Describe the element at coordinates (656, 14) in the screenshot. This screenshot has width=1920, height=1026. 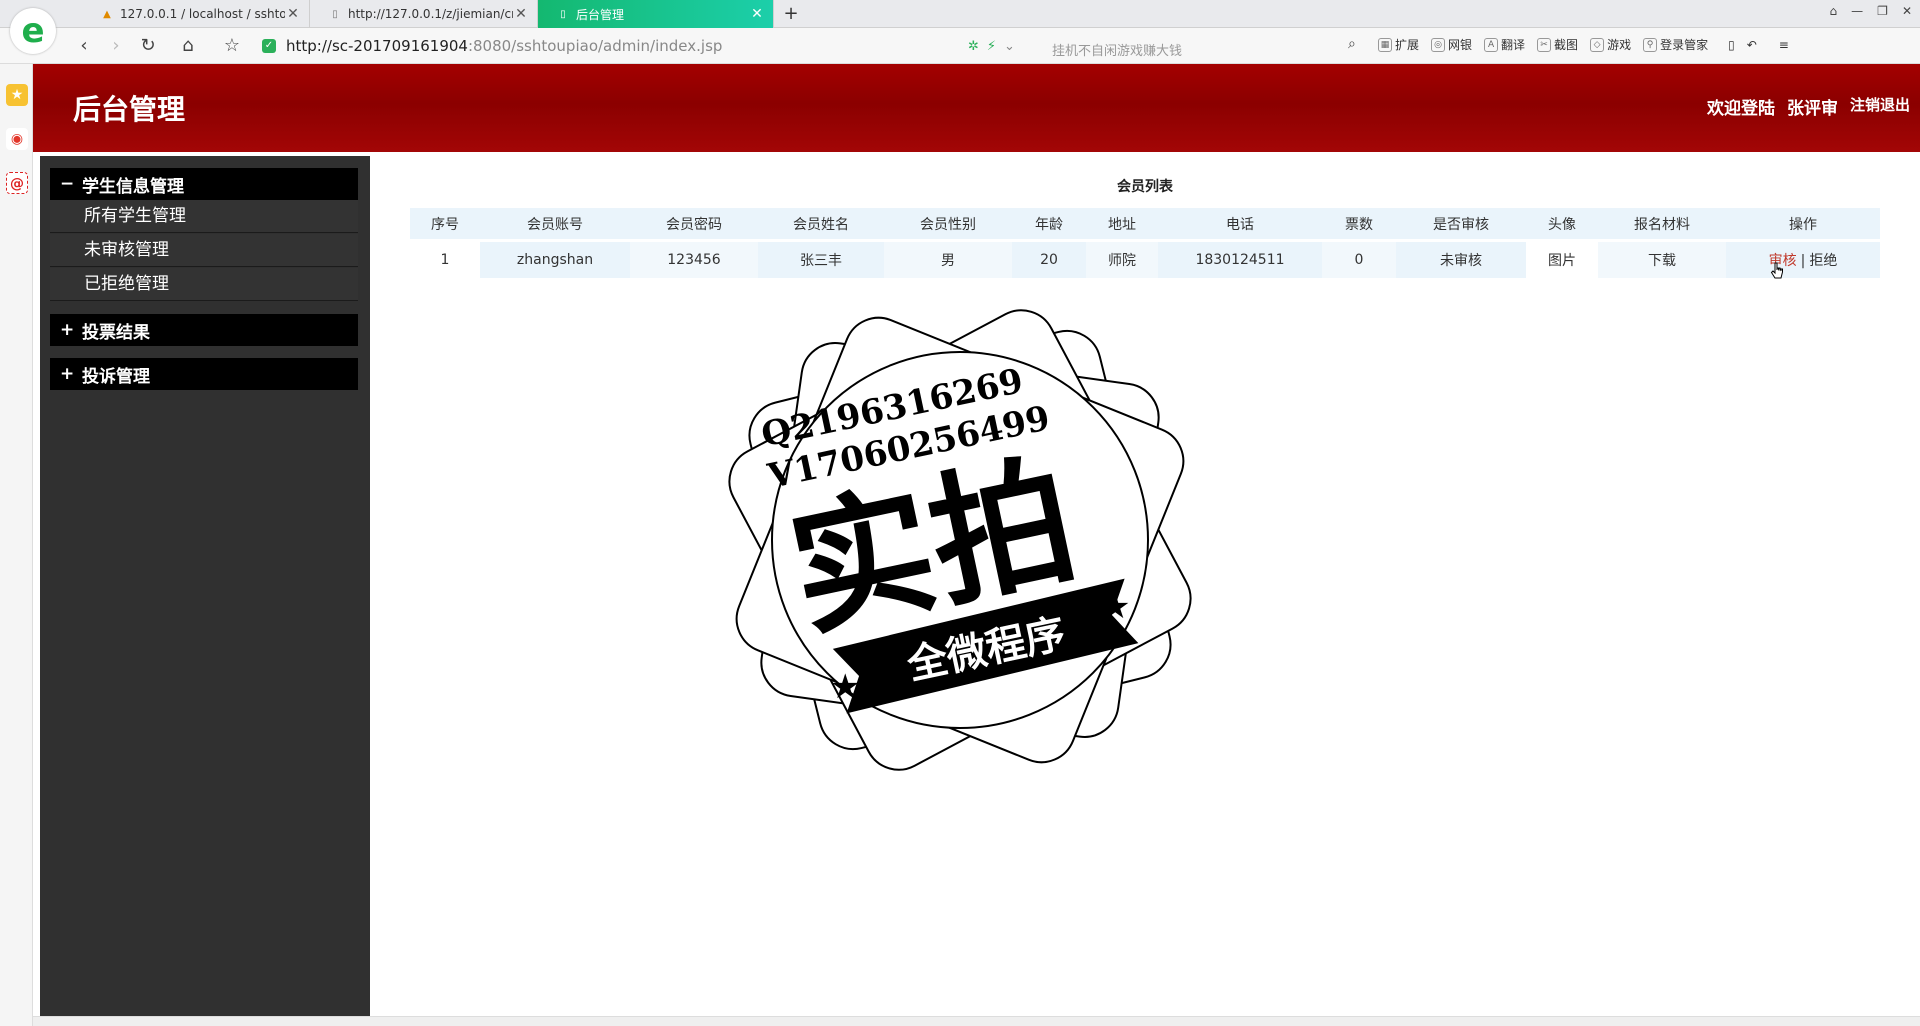
I see `tab-admin: ▯ 后台管理 ✕` at that location.